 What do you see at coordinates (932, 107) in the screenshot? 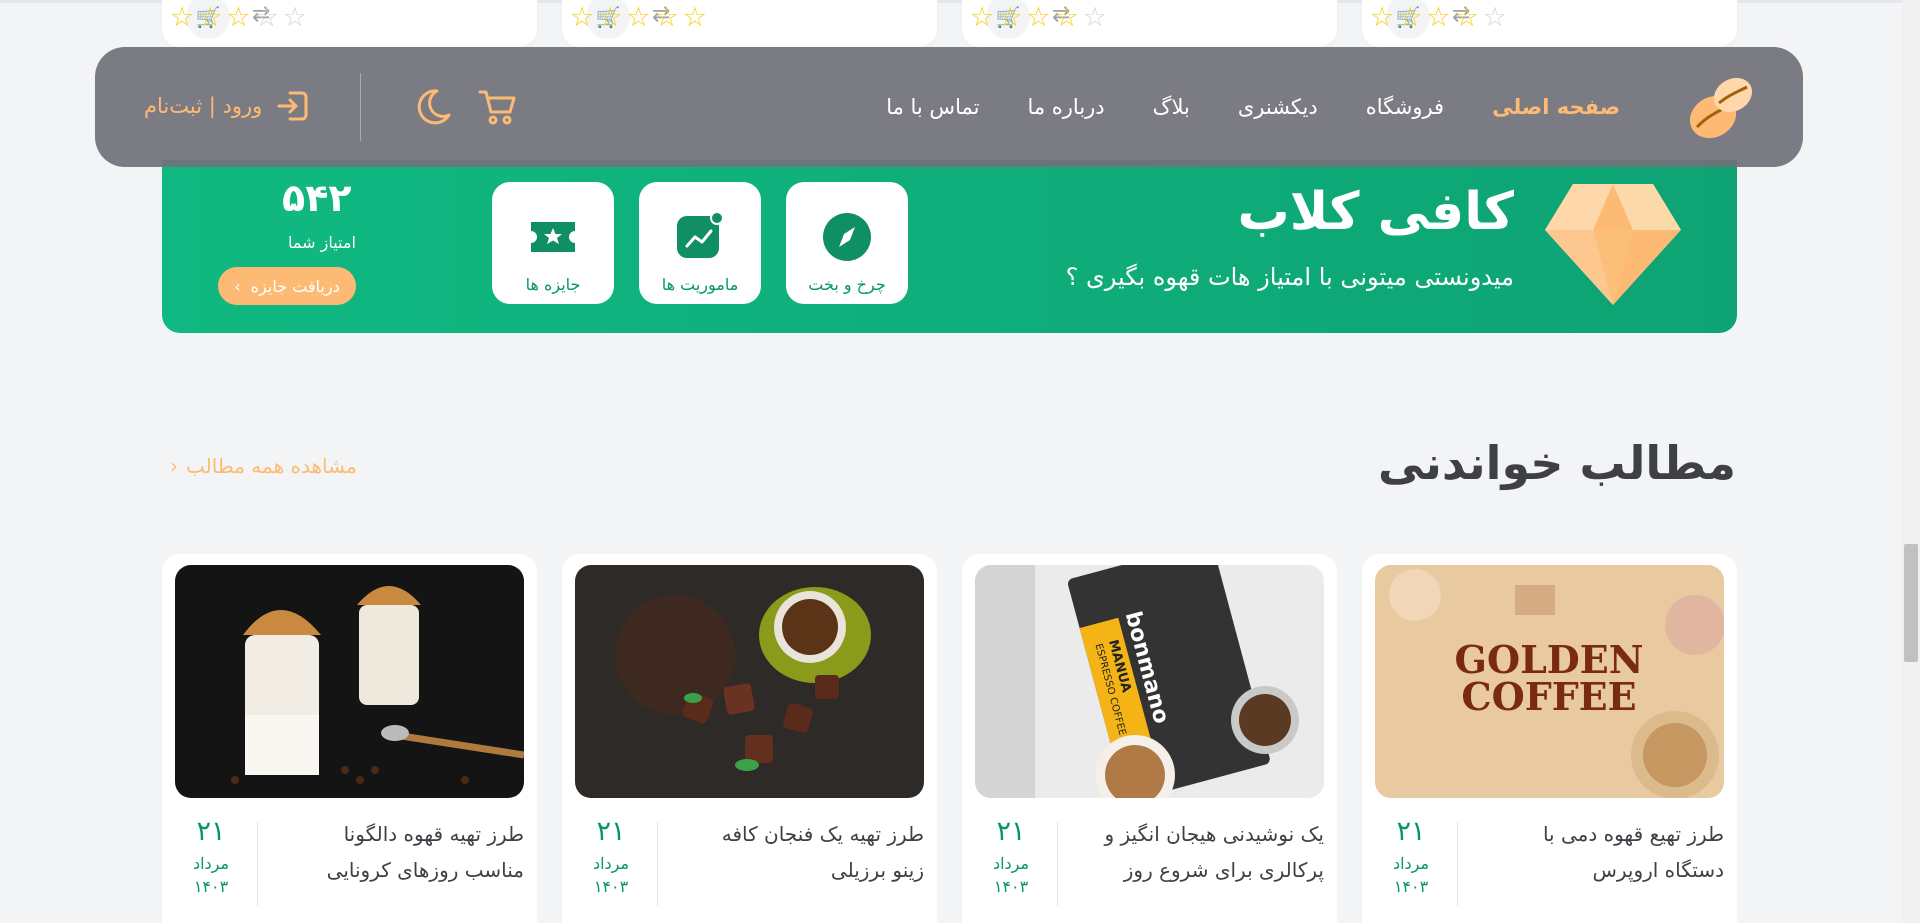
I see `nav-contact: تماس با ما` at bounding box center [932, 107].